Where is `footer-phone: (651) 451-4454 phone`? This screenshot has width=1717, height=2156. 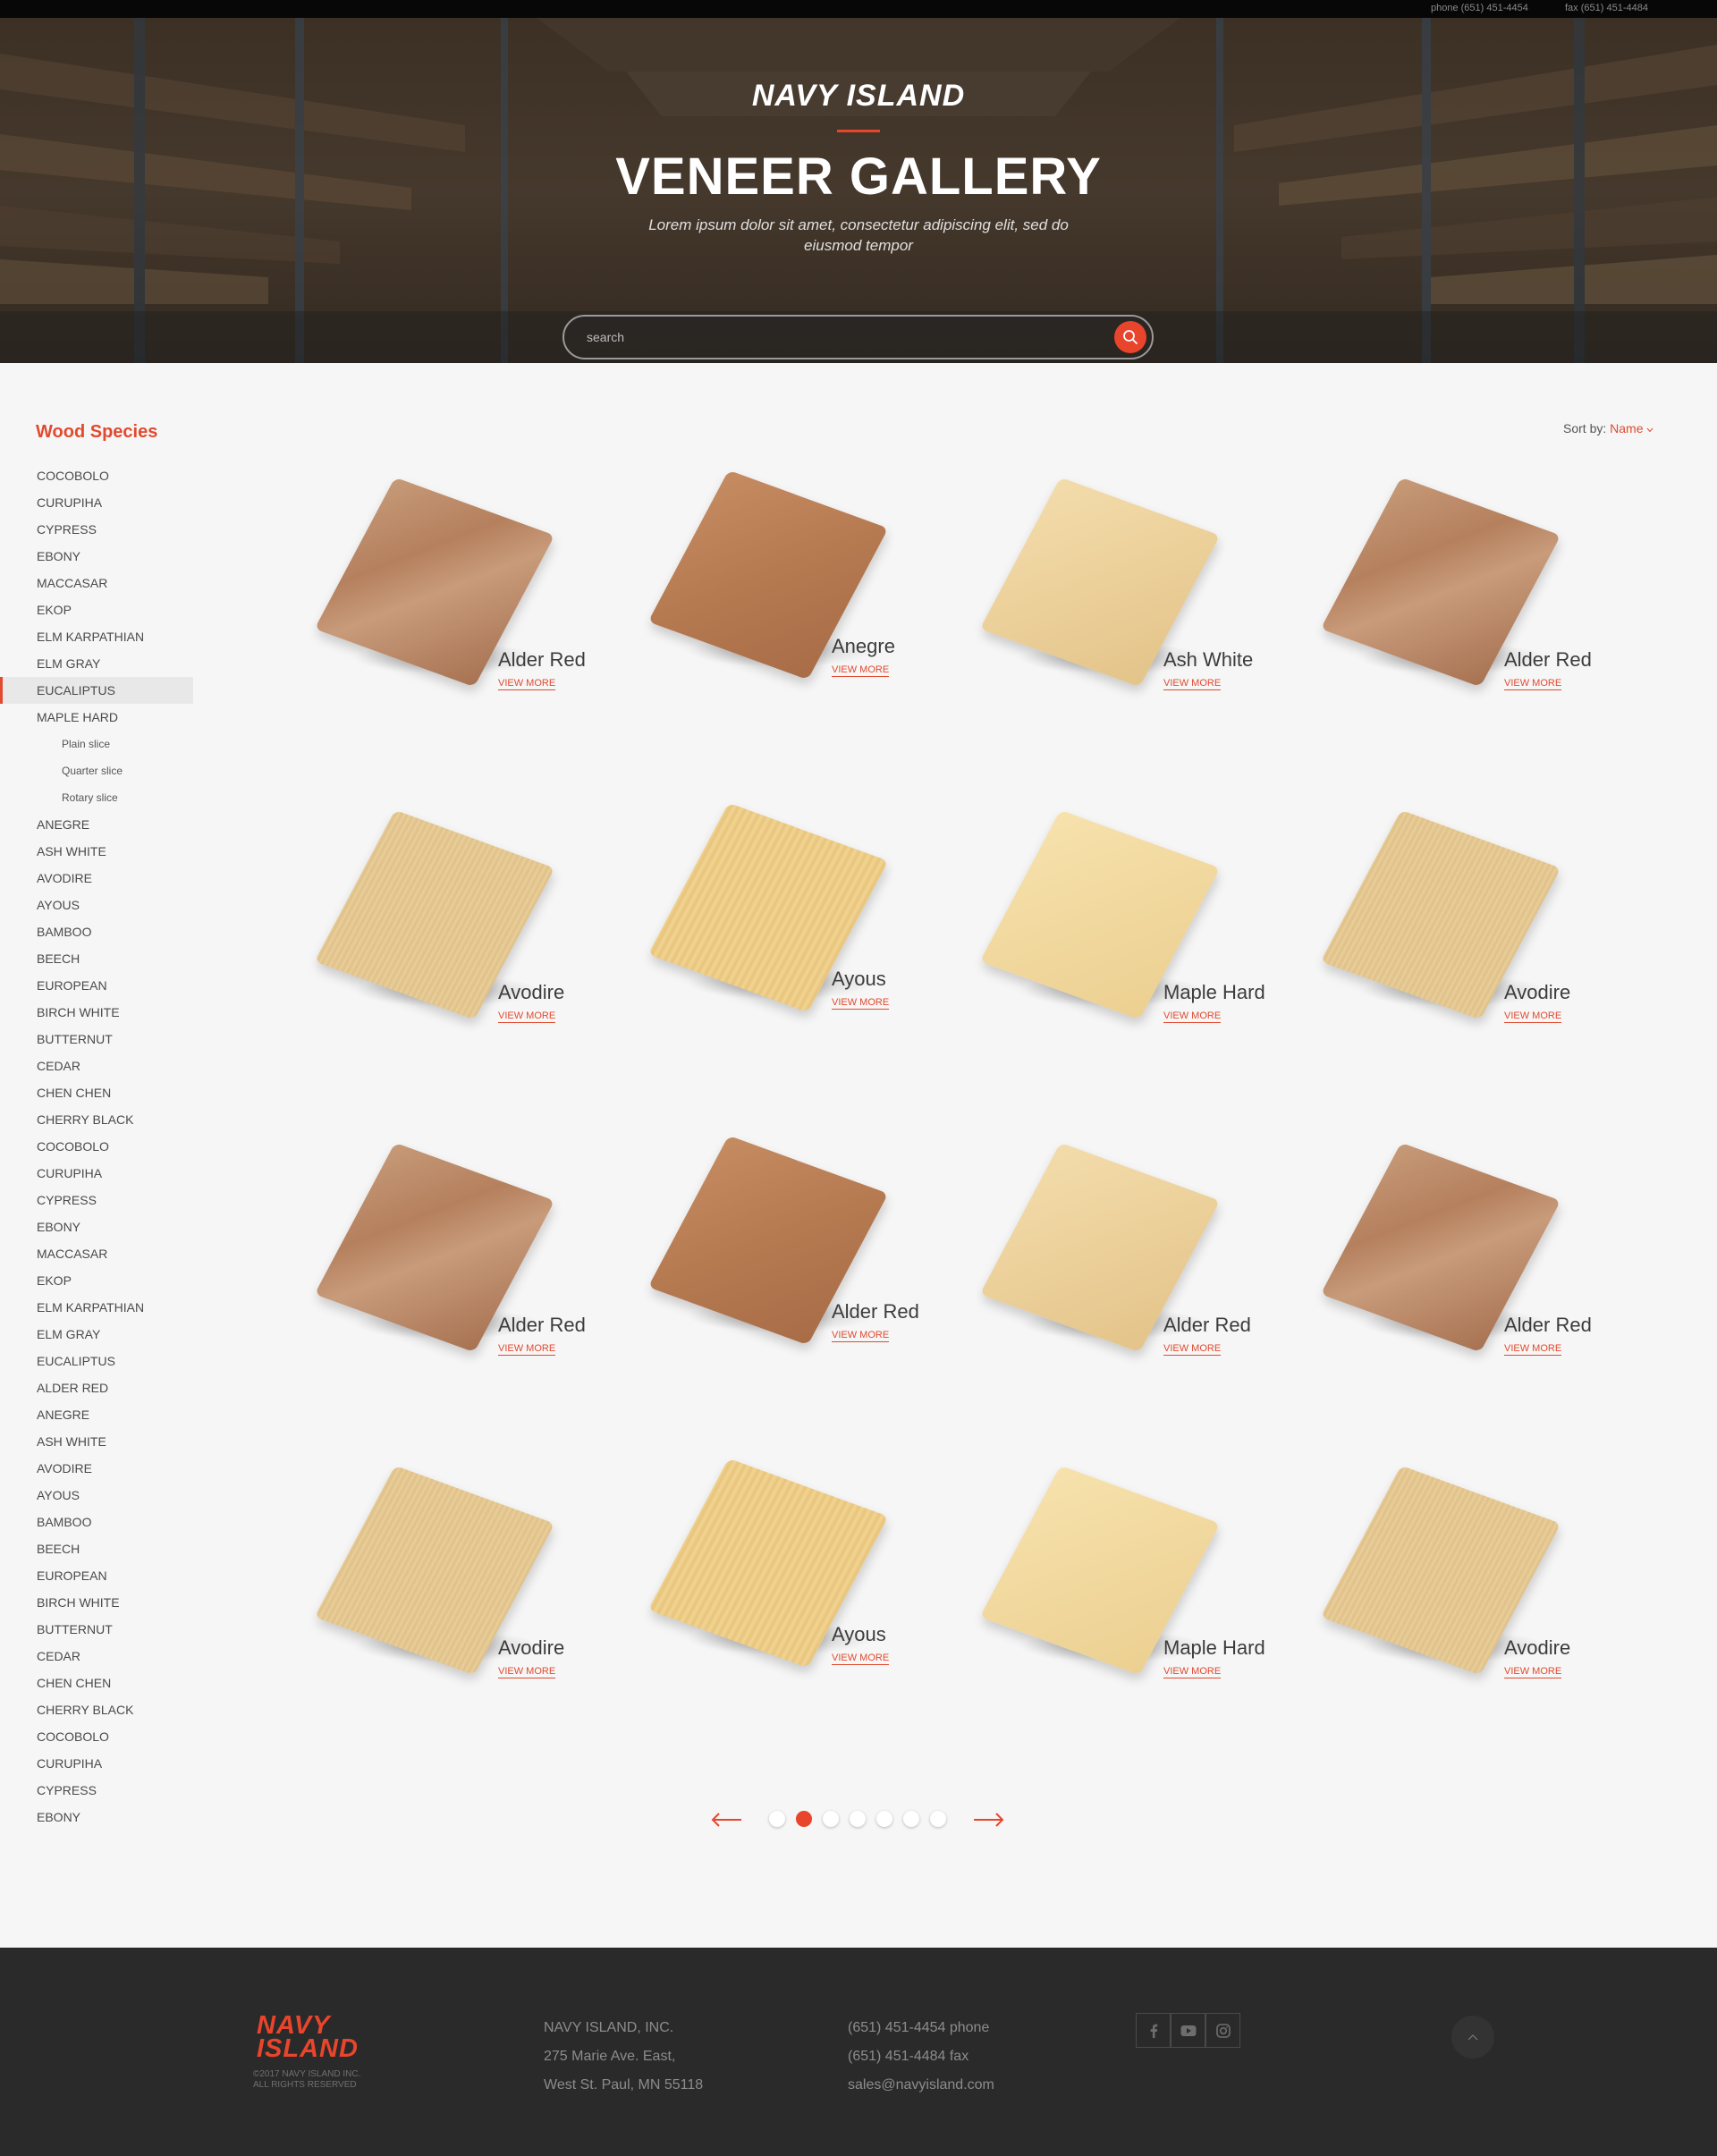
footer-phone: (651) 451-4454 phone is located at coordinates (921, 2028).